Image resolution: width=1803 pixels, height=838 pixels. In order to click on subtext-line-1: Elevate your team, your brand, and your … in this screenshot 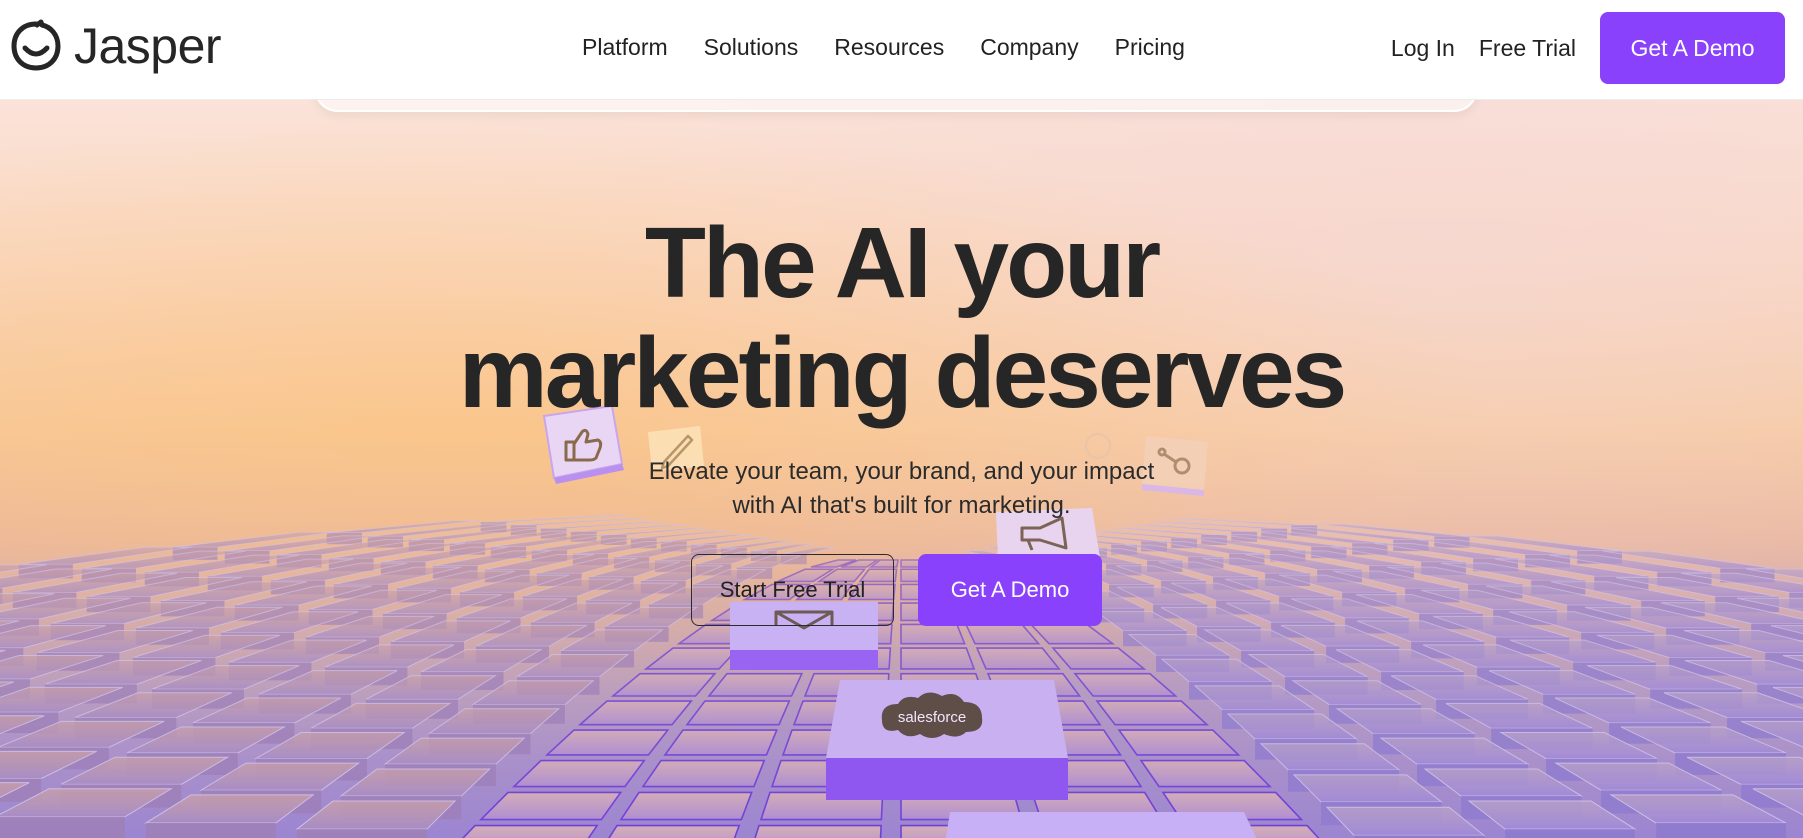, I will do `click(901, 471)`.